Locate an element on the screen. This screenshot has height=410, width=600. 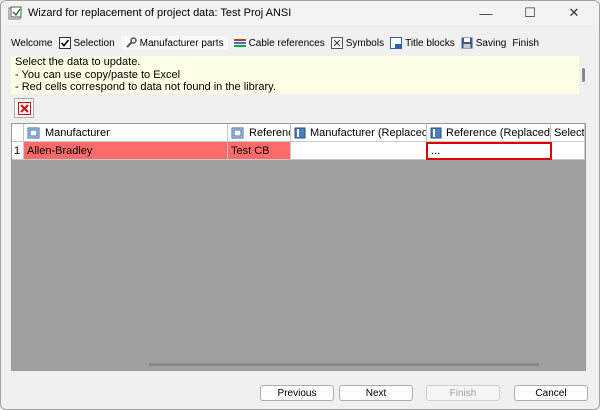
wrench-icon is located at coordinates (131, 42).